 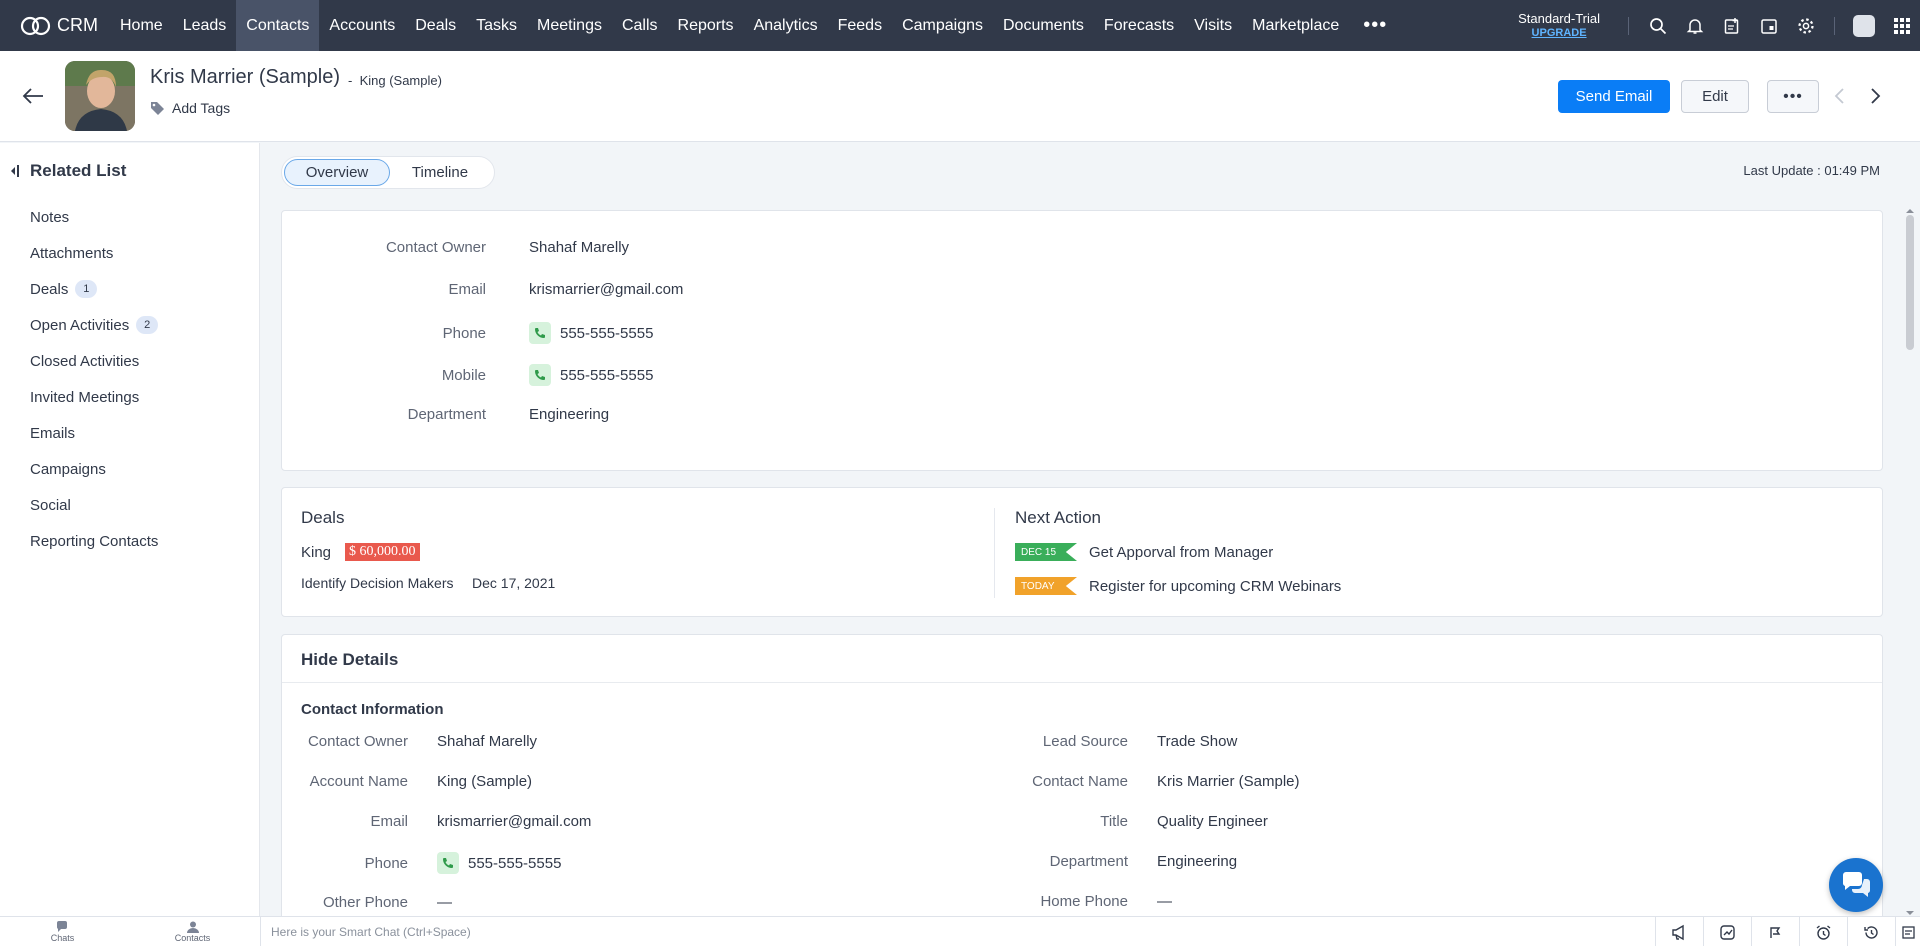 What do you see at coordinates (337, 172) in the screenshot?
I see `tab-overview: Overview` at bounding box center [337, 172].